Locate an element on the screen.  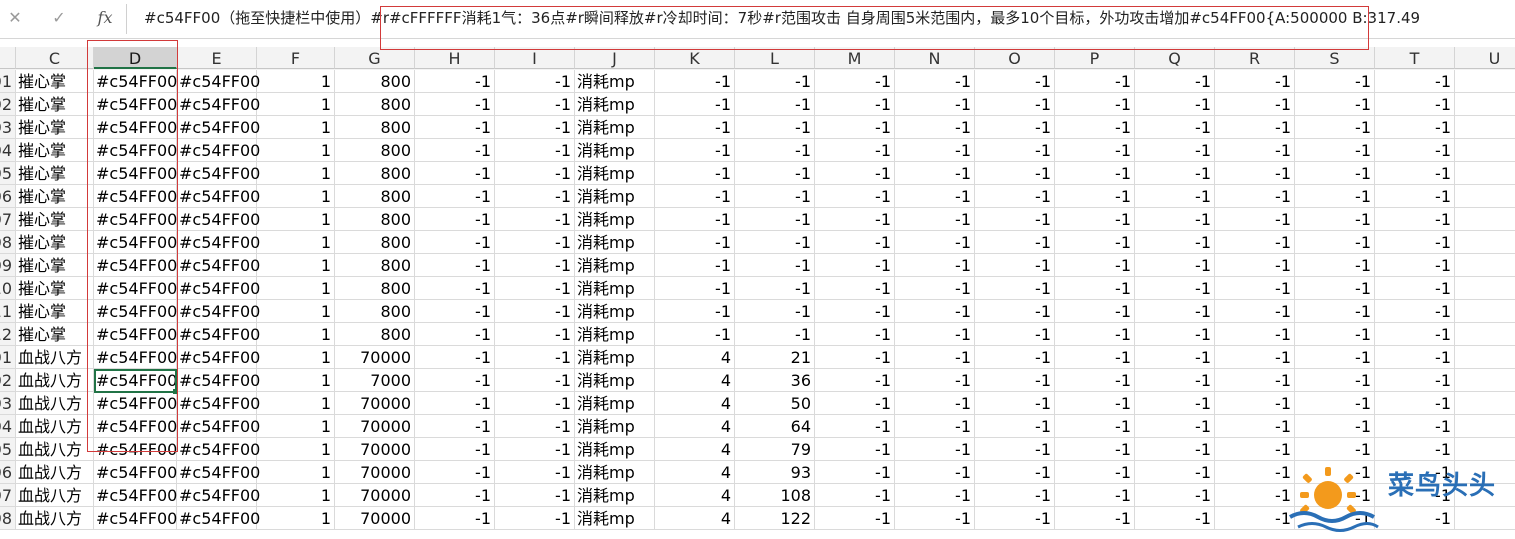
row-header: 06 is located at coordinates (8, 196).